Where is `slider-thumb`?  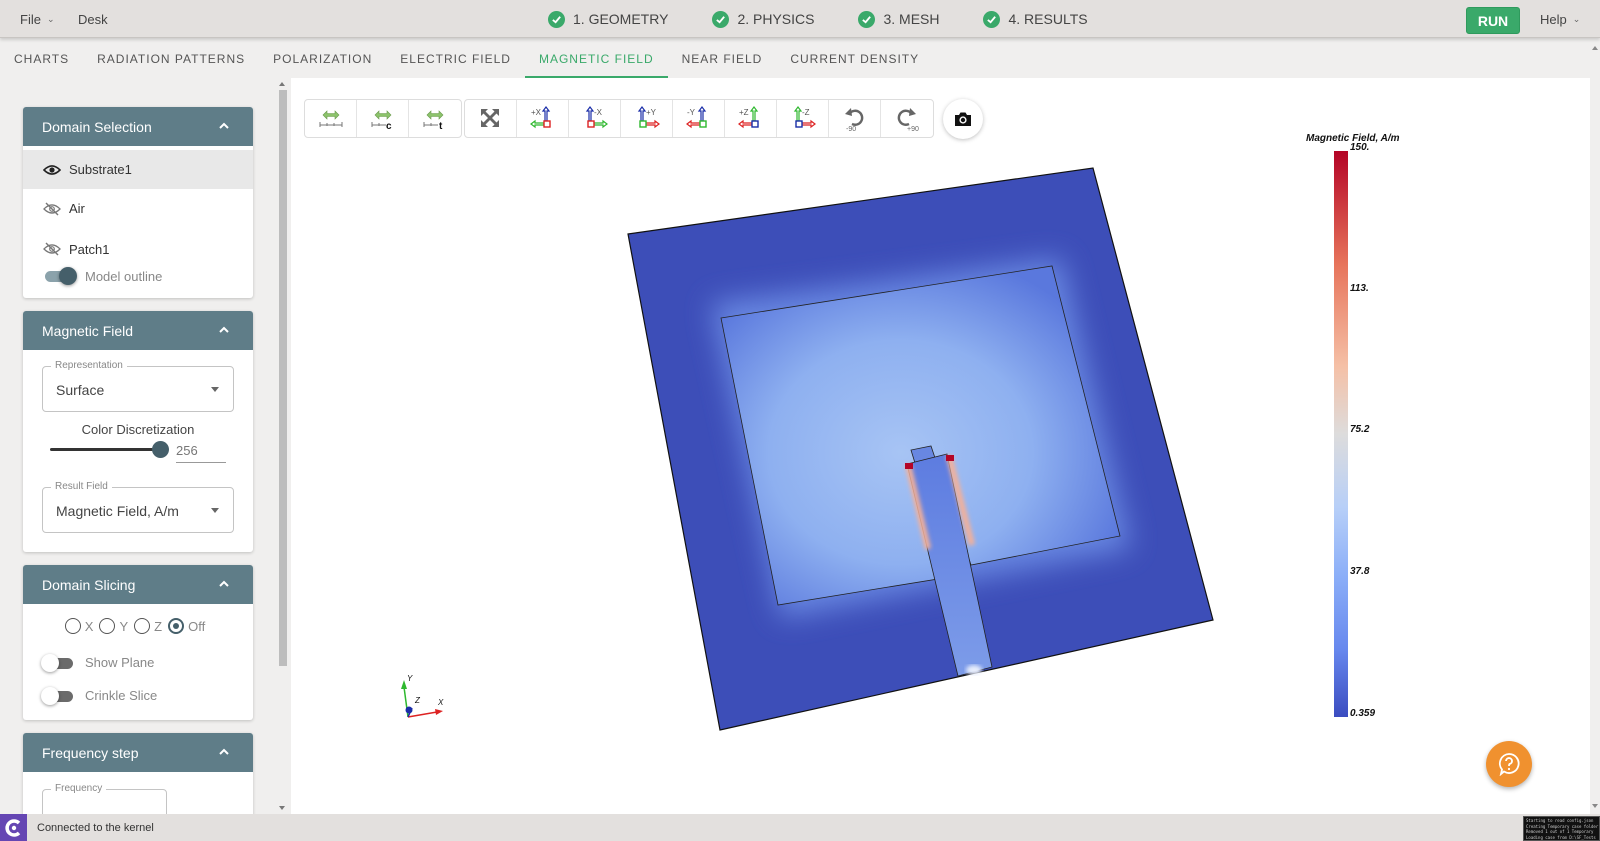 slider-thumb is located at coordinates (160, 449).